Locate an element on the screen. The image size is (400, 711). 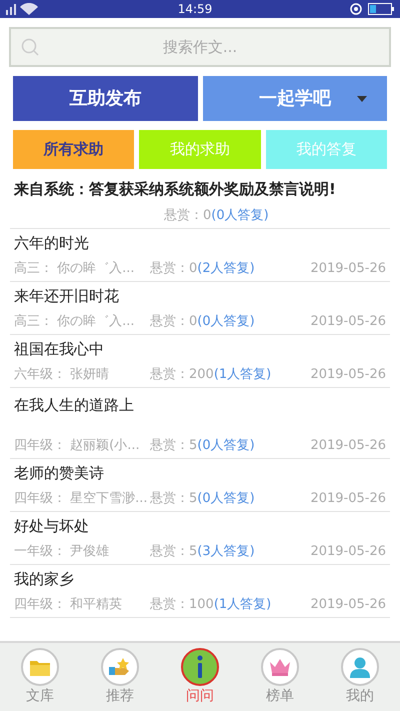
post-author: 四年级： 和平精英 is located at coordinates (69, 605).